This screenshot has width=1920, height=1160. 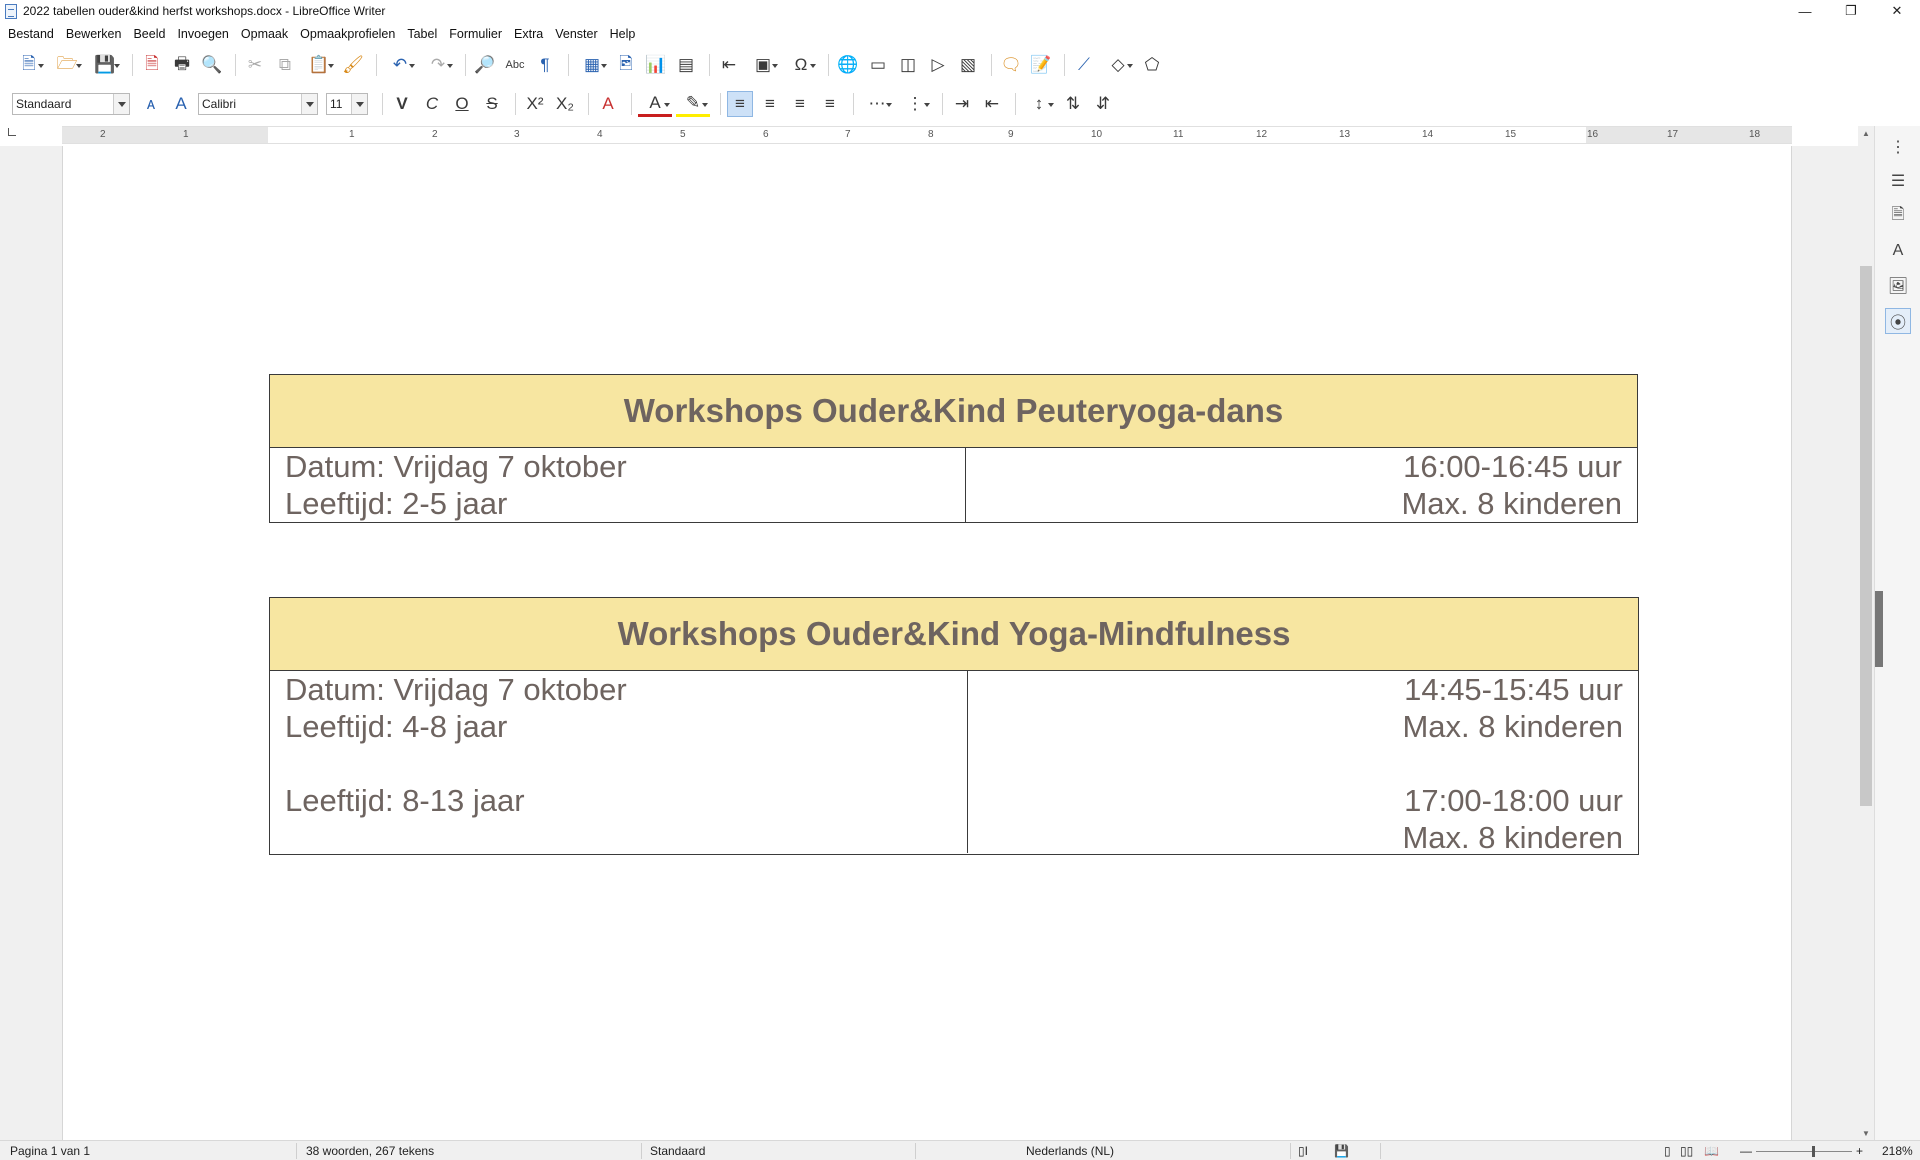 I want to click on table-cell-right: 16:00-16:45 uur Max. 8 kinderen, so click(x=1301, y=485).